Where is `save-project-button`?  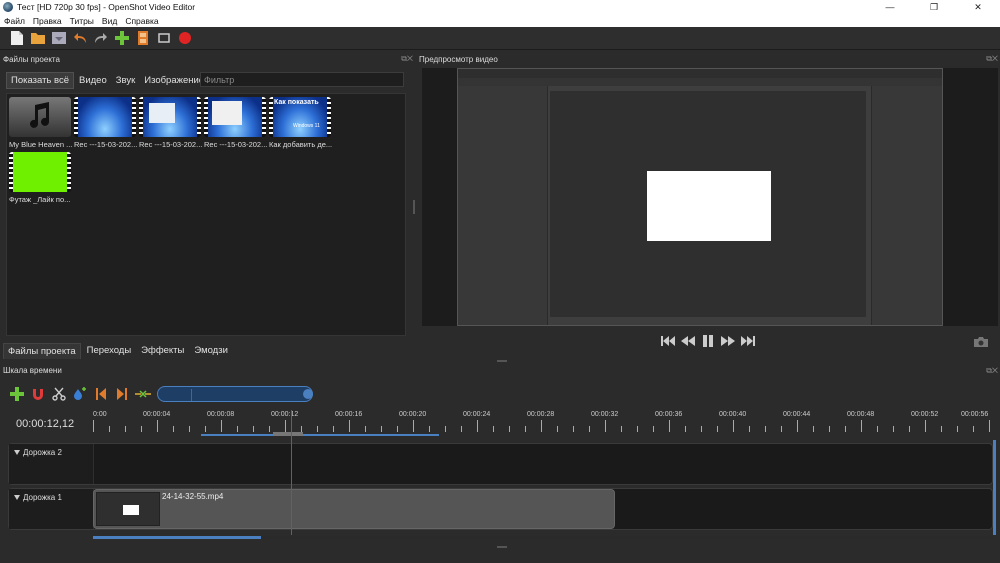 save-project-button is located at coordinates (59, 38).